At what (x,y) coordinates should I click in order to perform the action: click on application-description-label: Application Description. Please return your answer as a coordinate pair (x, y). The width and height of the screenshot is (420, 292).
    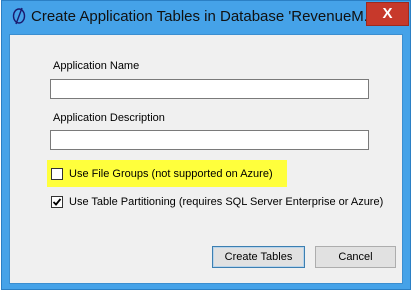
    Looking at the image, I should click on (109, 118).